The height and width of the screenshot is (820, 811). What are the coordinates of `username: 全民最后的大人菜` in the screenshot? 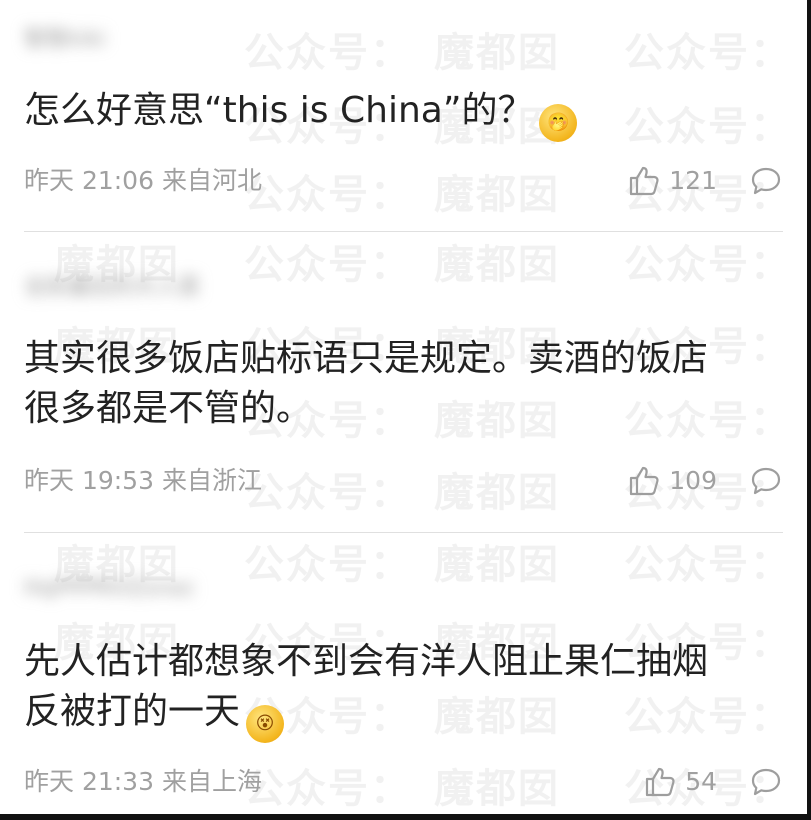 It's located at (112, 288).